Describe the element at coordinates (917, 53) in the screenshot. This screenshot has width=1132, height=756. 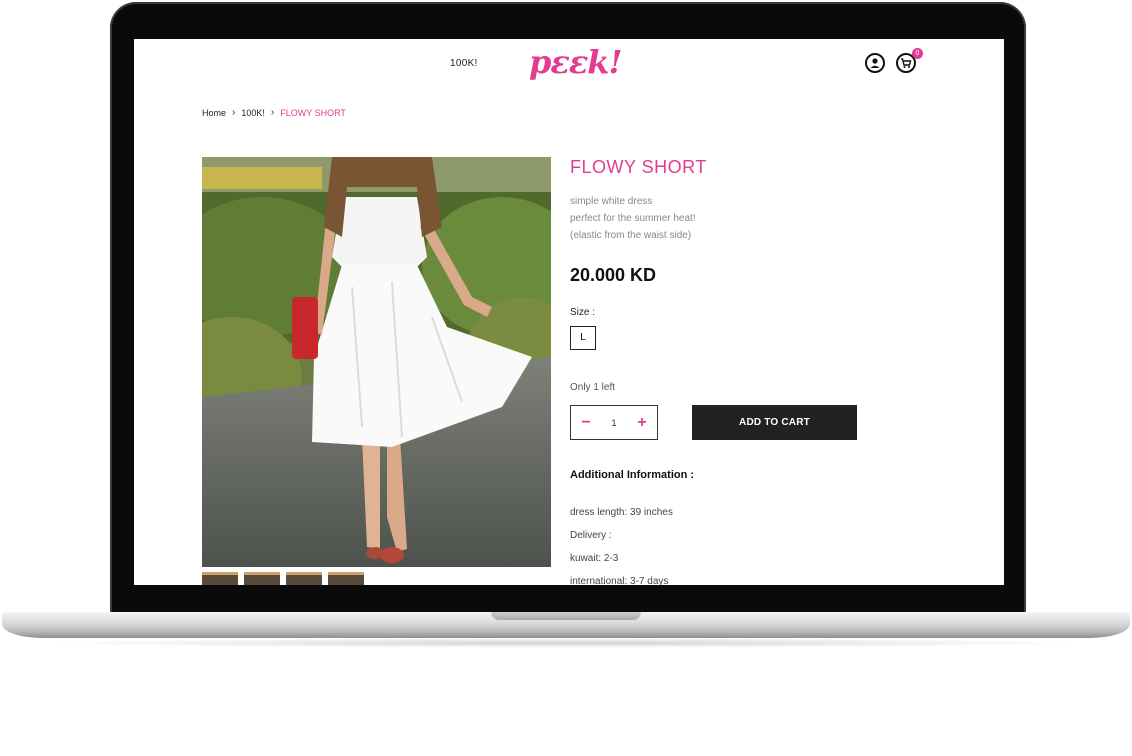
I see `cart-count-badge: 0` at that location.